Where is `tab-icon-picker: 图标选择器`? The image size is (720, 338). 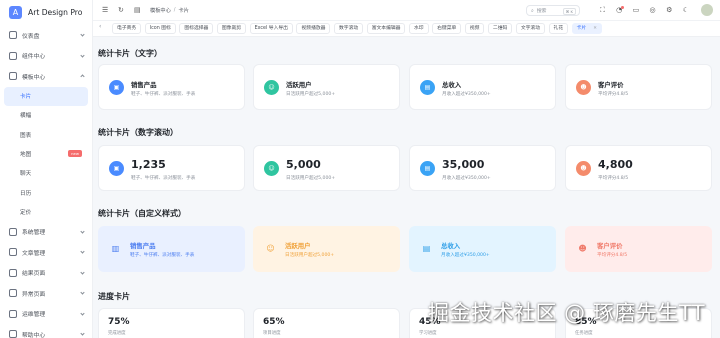
tab-icon-picker: 图标选择器 is located at coordinates (196, 28).